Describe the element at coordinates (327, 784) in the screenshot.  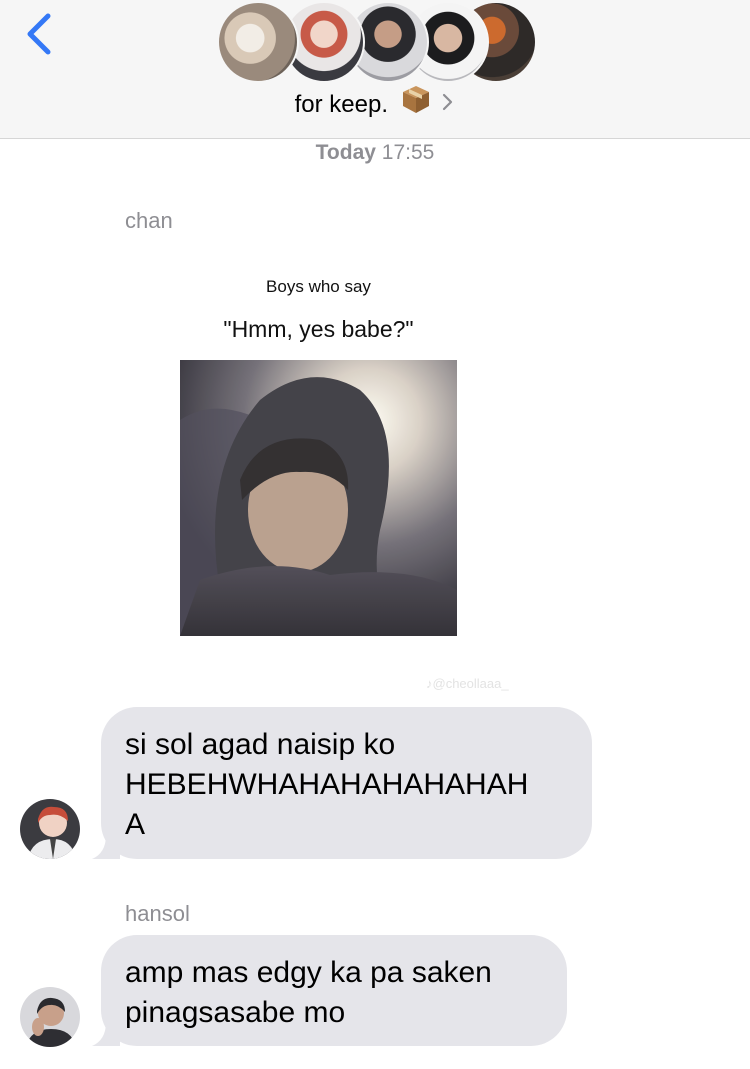
I see `message-text-line: HEBEHWHAHAHAHAHAHAH` at that location.